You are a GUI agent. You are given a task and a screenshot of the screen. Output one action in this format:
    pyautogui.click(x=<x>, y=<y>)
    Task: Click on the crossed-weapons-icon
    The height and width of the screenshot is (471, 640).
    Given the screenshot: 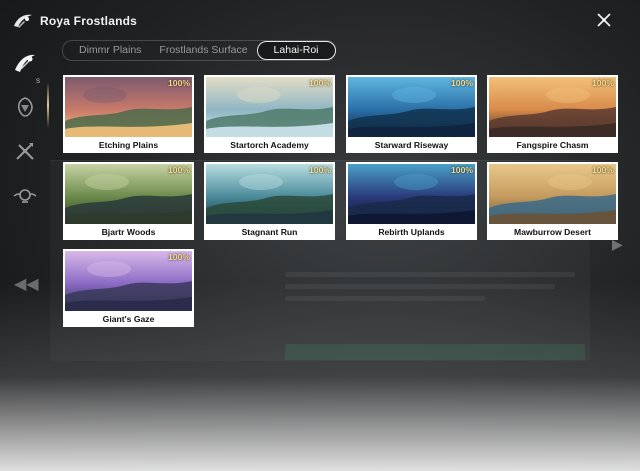 What is the action you would take?
    pyautogui.click(x=25, y=151)
    